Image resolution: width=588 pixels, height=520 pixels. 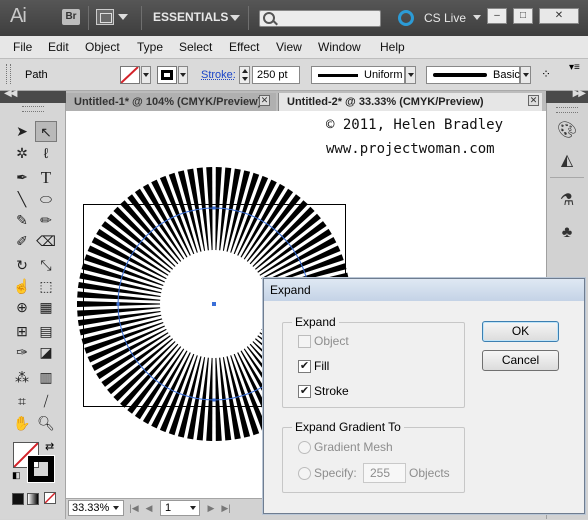 What do you see at coordinates (150, 47) in the screenshot?
I see `menu-type: Type` at bounding box center [150, 47].